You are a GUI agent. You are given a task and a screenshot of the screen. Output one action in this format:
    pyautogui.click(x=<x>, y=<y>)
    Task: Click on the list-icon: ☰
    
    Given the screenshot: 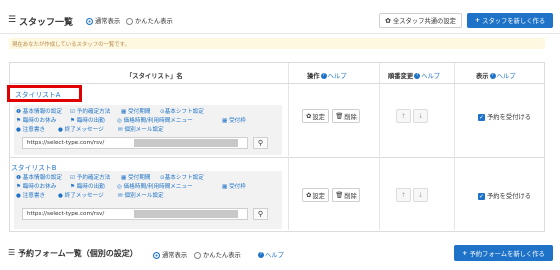 What is the action you would take?
    pyautogui.click(x=12, y=252)
    